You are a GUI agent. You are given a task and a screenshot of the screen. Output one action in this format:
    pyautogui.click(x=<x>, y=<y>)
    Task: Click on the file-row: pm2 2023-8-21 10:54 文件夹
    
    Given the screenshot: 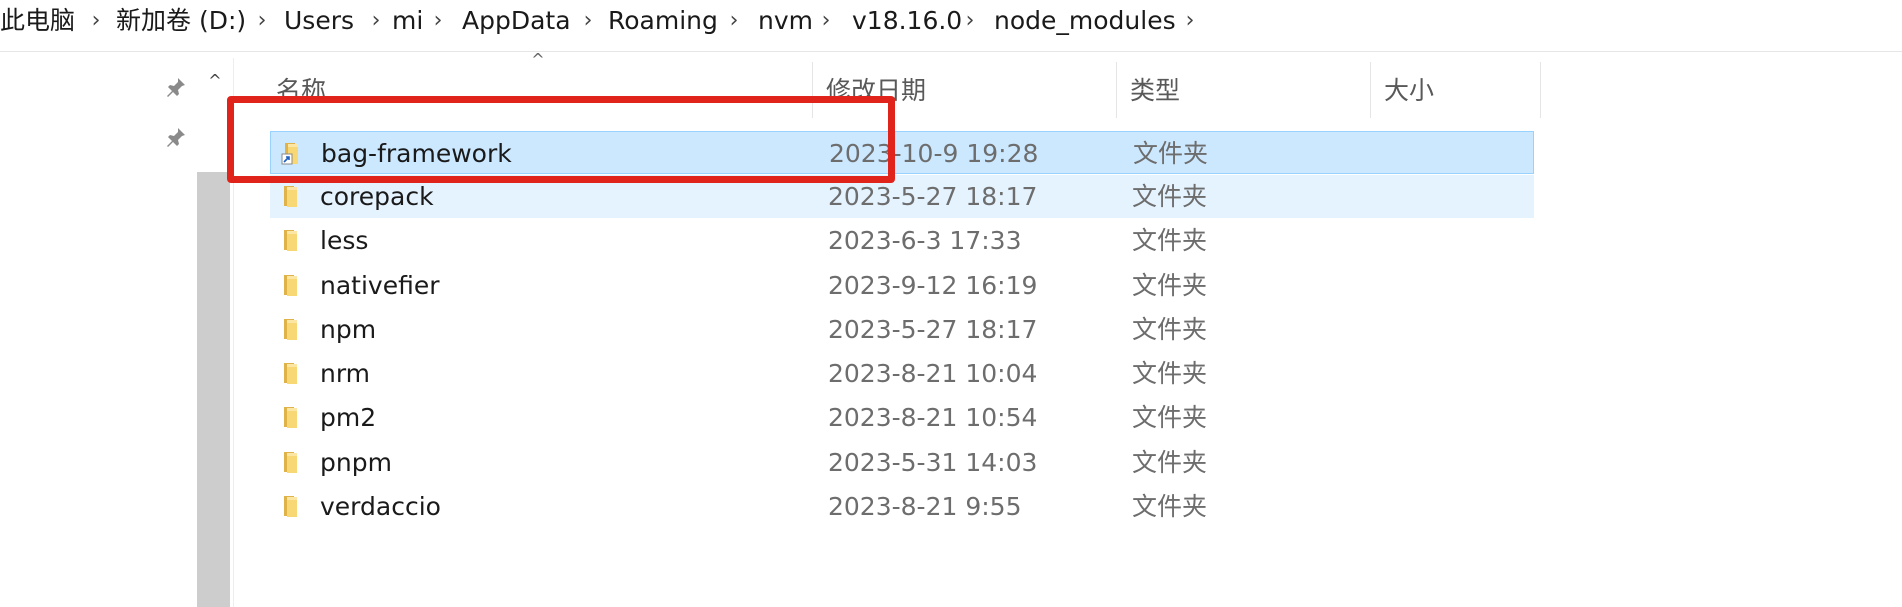 What is the action you would take?
    pyautogui.click(x=902, y=417)
    